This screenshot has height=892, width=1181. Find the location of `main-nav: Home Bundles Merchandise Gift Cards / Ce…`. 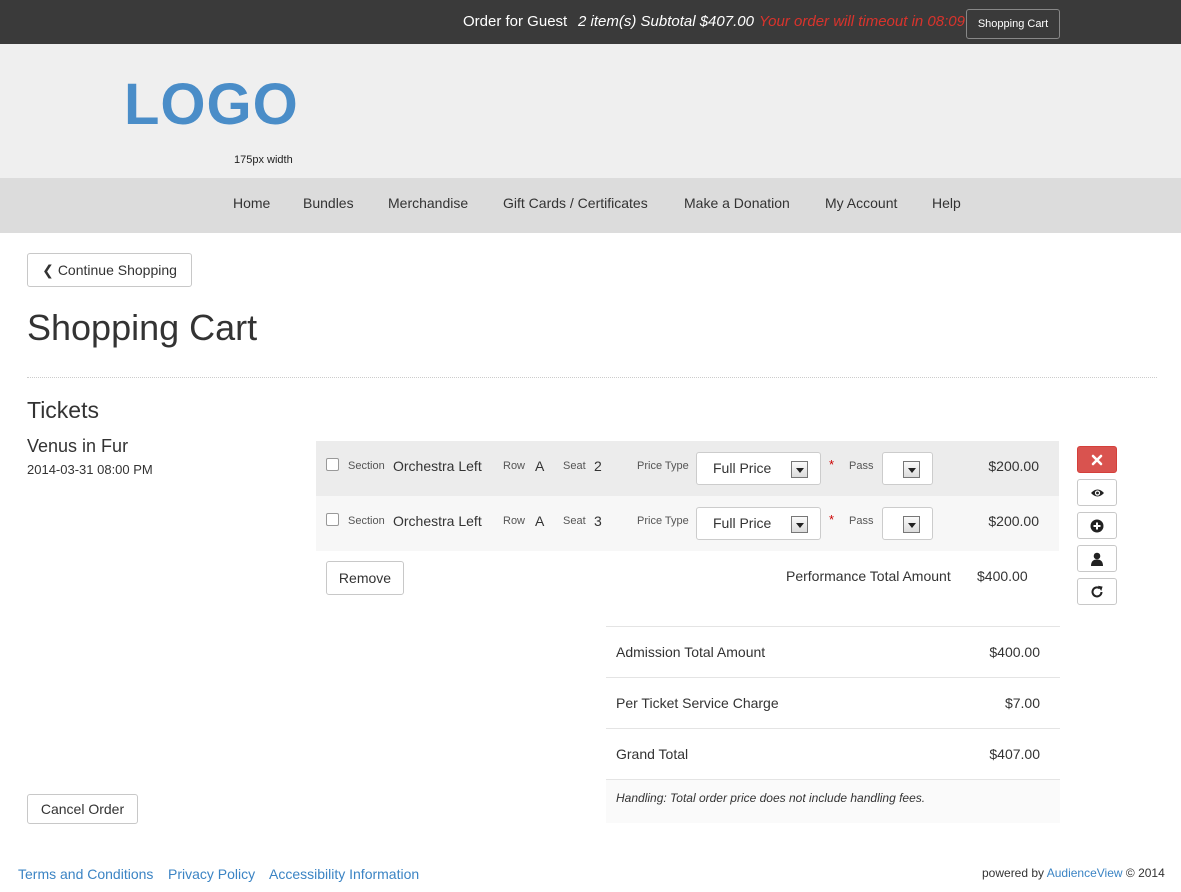

main-nav: Home Bundles Merchandise Gift Cards / Ce… is located at coordinates (590, 205).